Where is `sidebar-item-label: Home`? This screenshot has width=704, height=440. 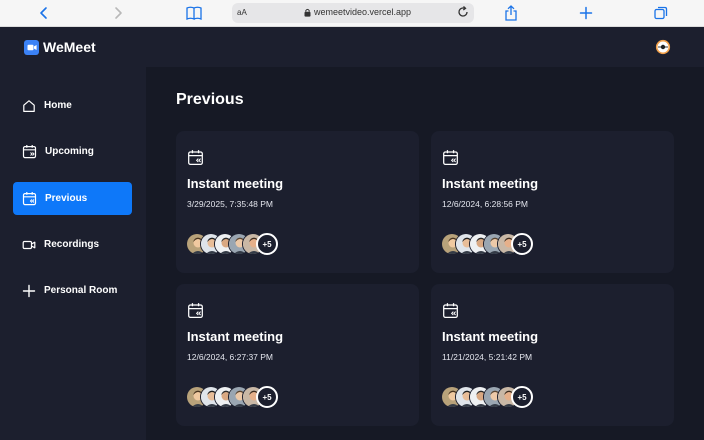 sidebar-item-label: Home is located at coordinates (58, 105).